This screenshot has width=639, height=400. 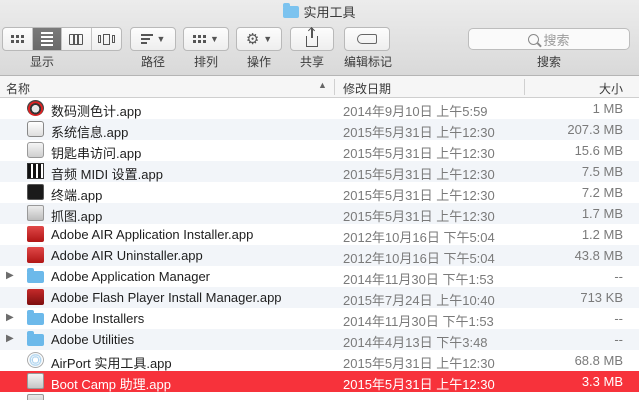 What do you see at coordinates (319, 108) in the screenshot?
I see `file-row: 数码测色计.app 2014年9月10日 上午5:59 1 MB` at bounding box center [319, 108].